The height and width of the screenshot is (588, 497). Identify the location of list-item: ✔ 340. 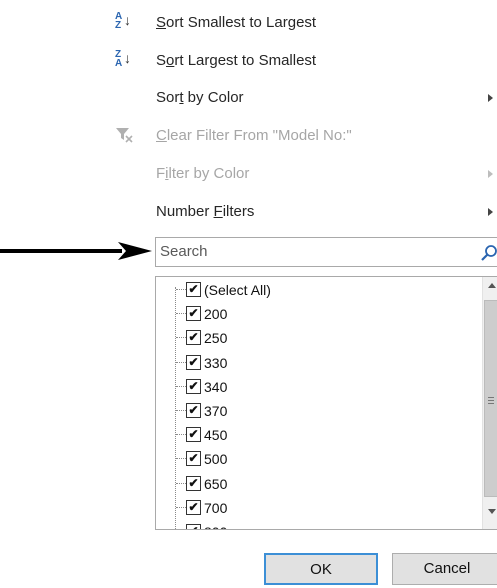
(316, 387).